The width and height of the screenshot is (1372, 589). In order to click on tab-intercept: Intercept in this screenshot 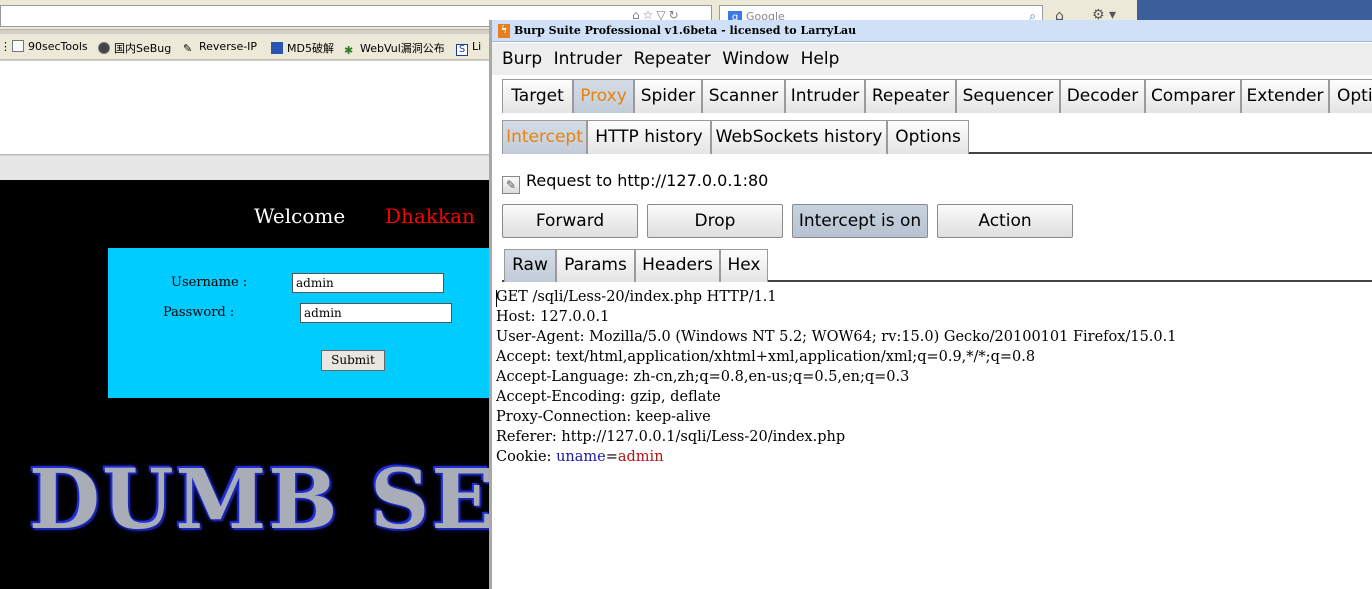, I will do `click(544, 137)`.